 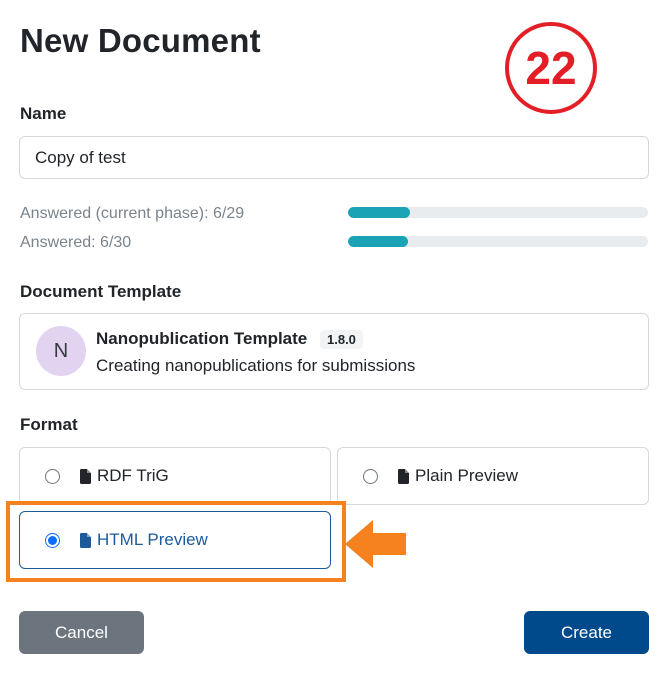 I want to click on name-label: Name, so click(x=43, y=113).